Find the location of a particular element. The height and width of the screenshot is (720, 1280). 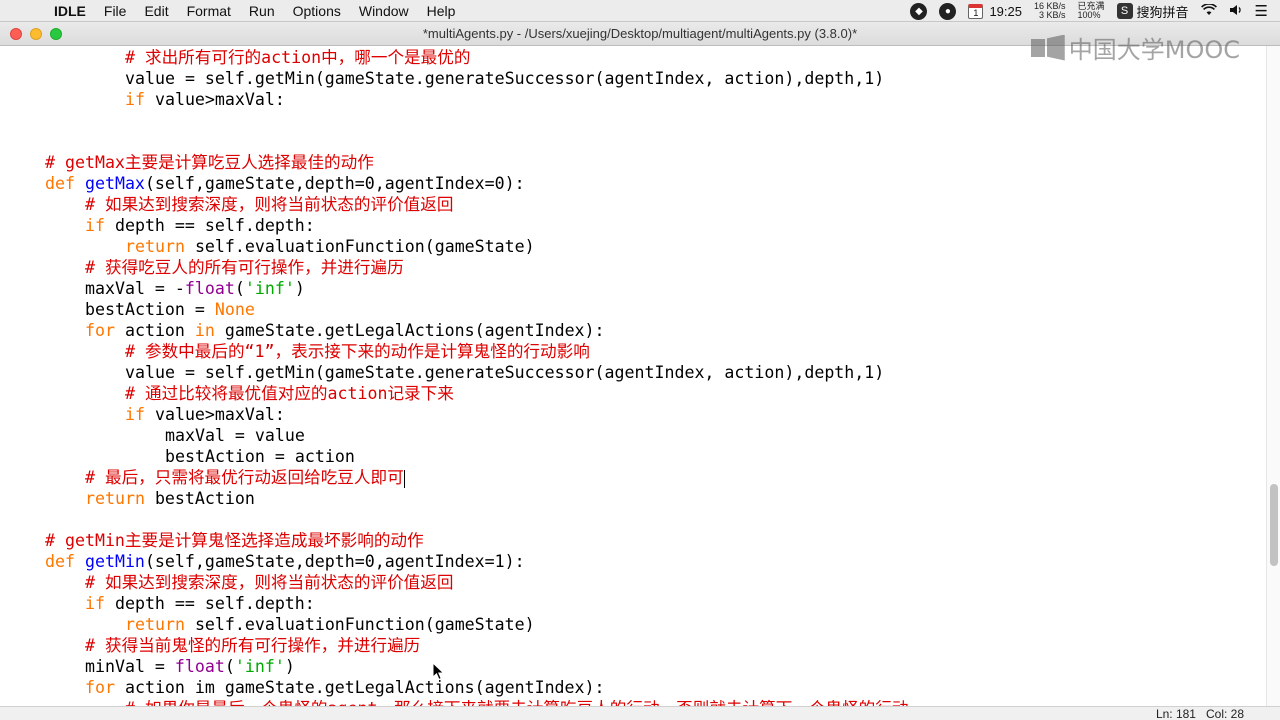

battery-status: 已充满 100% is located at coordinates (1091, 11).